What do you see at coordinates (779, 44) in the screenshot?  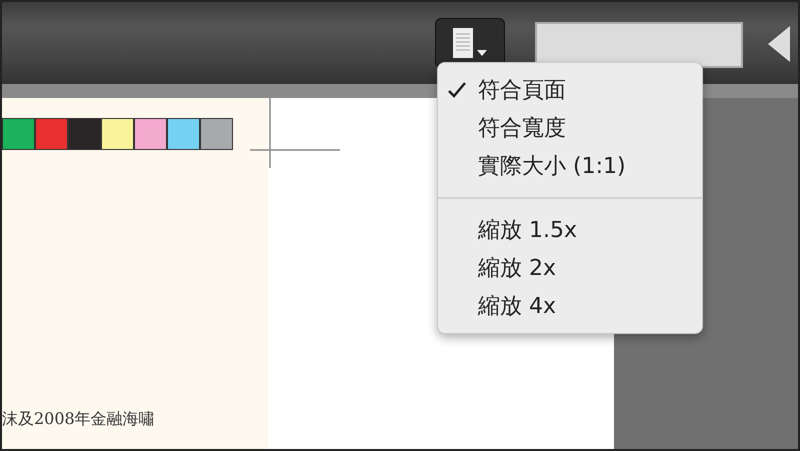 I see `back-arrow-icon` at bounding box center [779, 44].